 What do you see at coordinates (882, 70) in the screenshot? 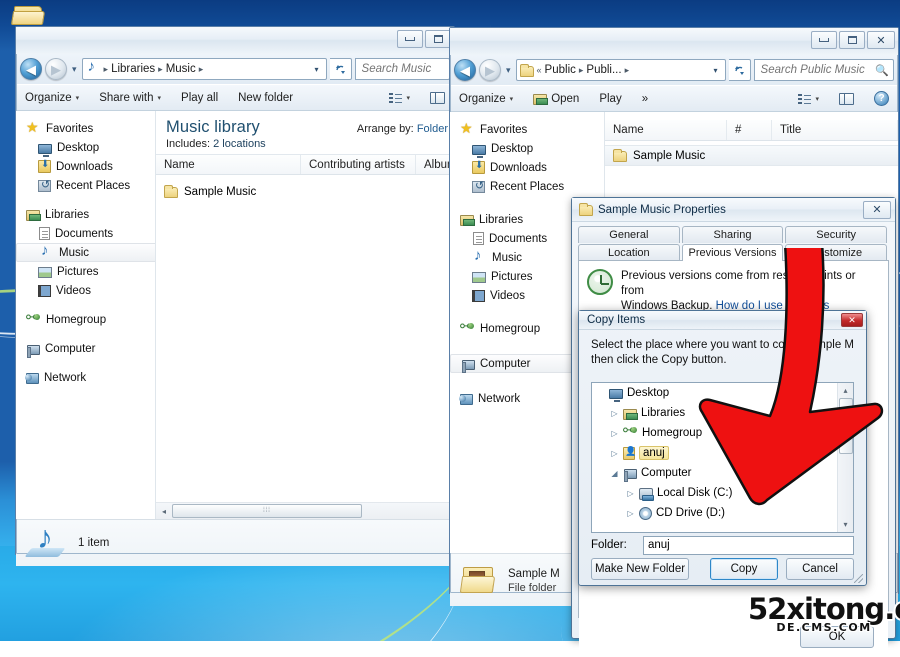
I see `magnifier-icon: 🔍` at bounding box center [882, 70].